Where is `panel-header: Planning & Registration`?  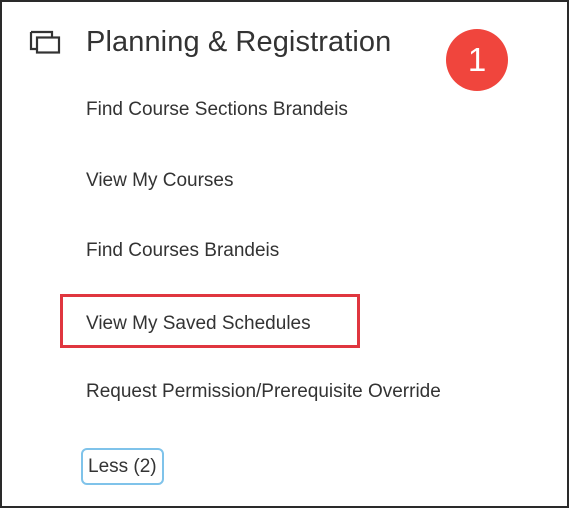 panel-header: Planning & Registration is located at coordinates (209, 42).